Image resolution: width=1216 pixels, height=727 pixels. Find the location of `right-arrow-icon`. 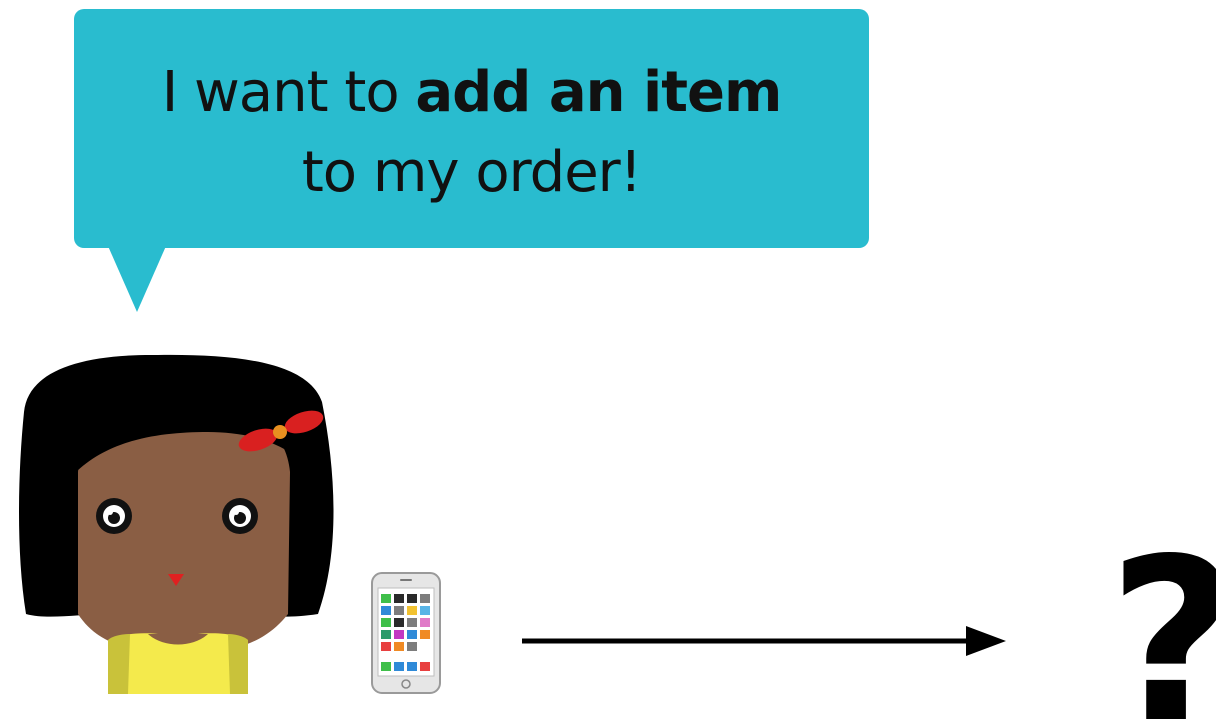

right-arrow-icon is located at coordinates (764, 641).